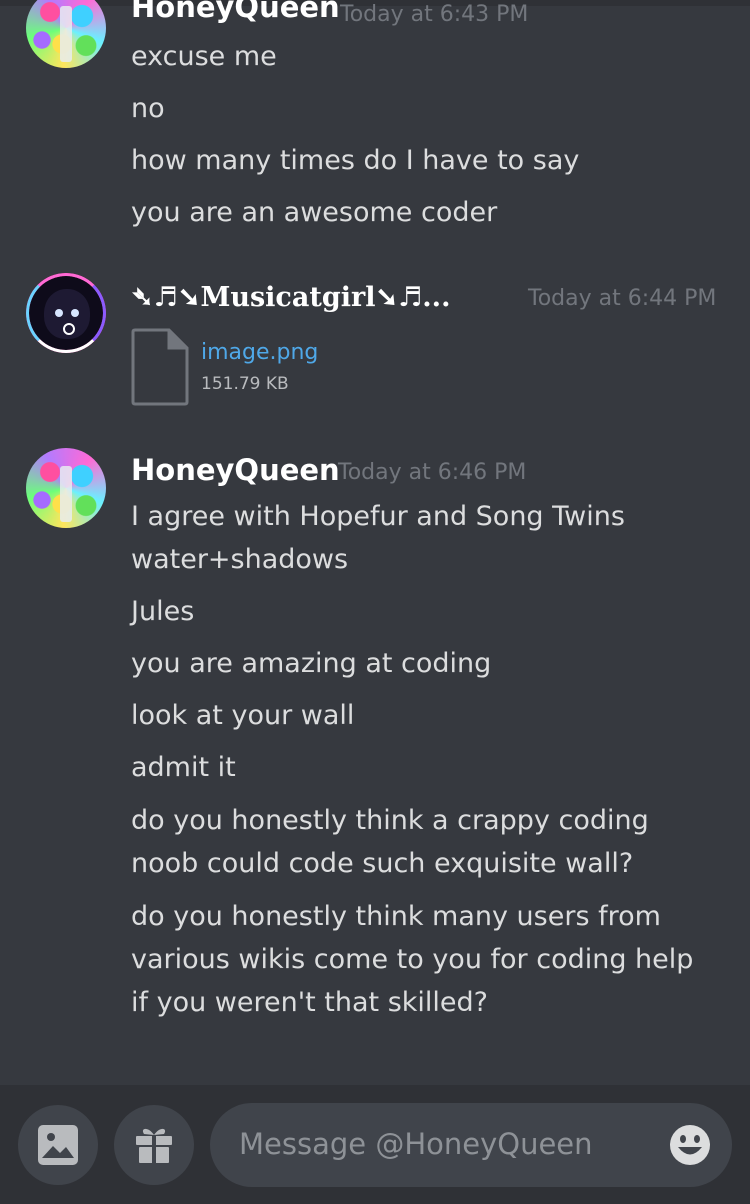 This screenshot has height=1204, width=750. I want to click on image-icon, so click(58, 1145).